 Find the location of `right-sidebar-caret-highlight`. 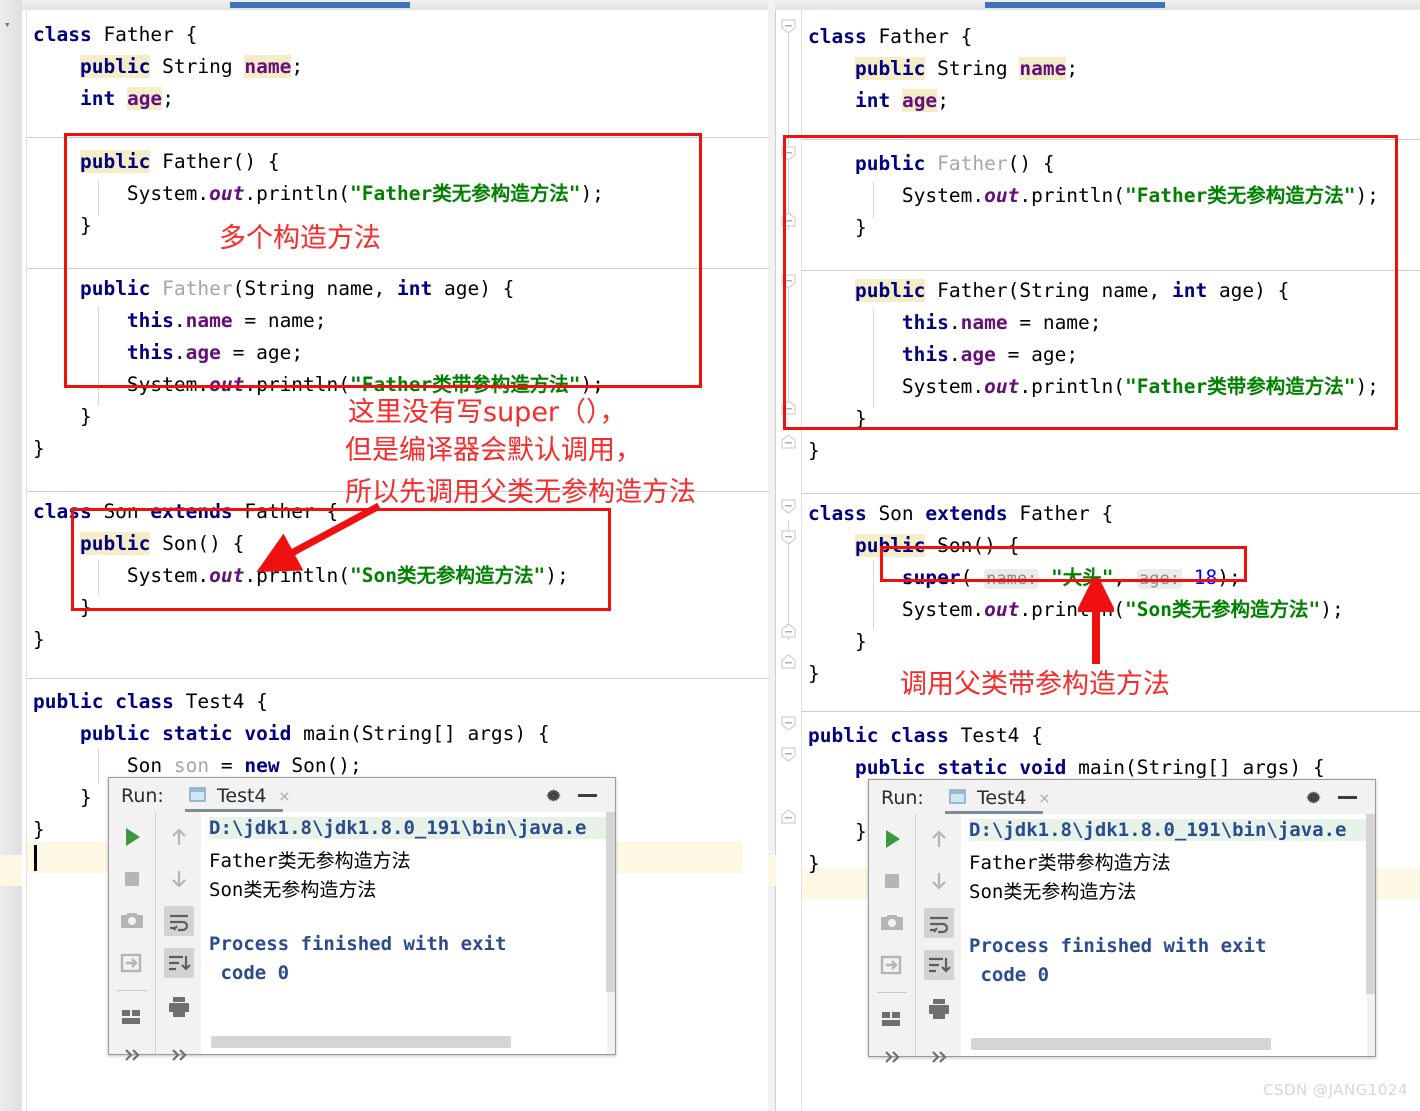

right-sidebar-caret-highlight is located at coordinates (772, 870).